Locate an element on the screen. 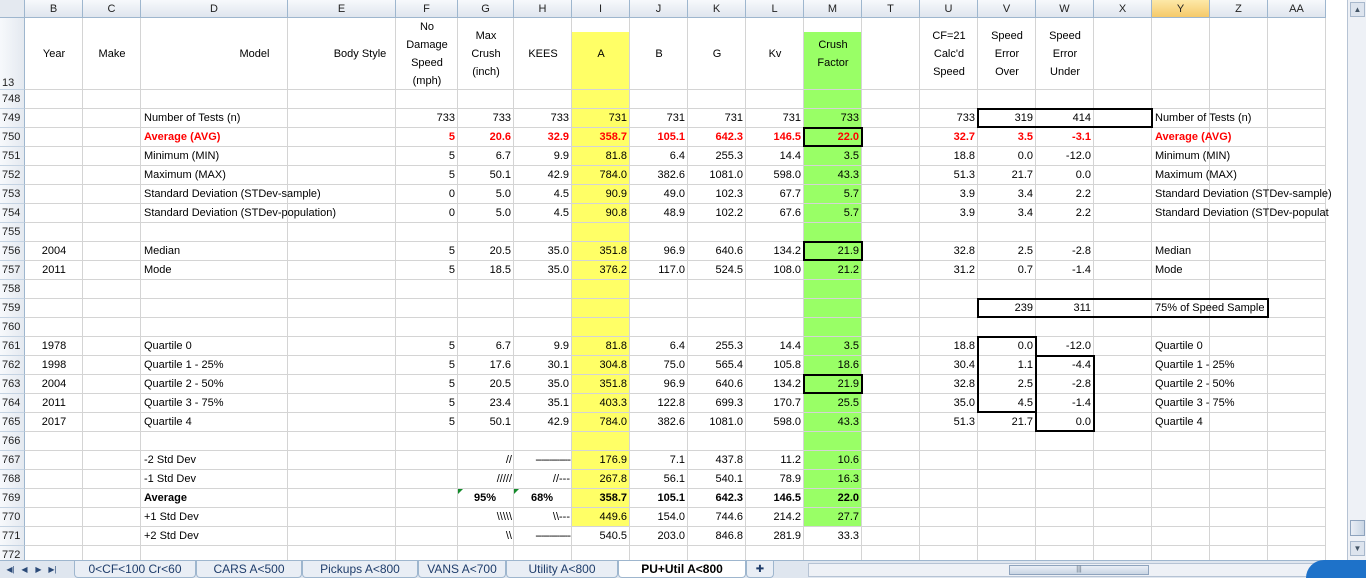 This screenshot has height=578, width=1366. cell-h-756: 35.0 is located at coordinates (541, 251).